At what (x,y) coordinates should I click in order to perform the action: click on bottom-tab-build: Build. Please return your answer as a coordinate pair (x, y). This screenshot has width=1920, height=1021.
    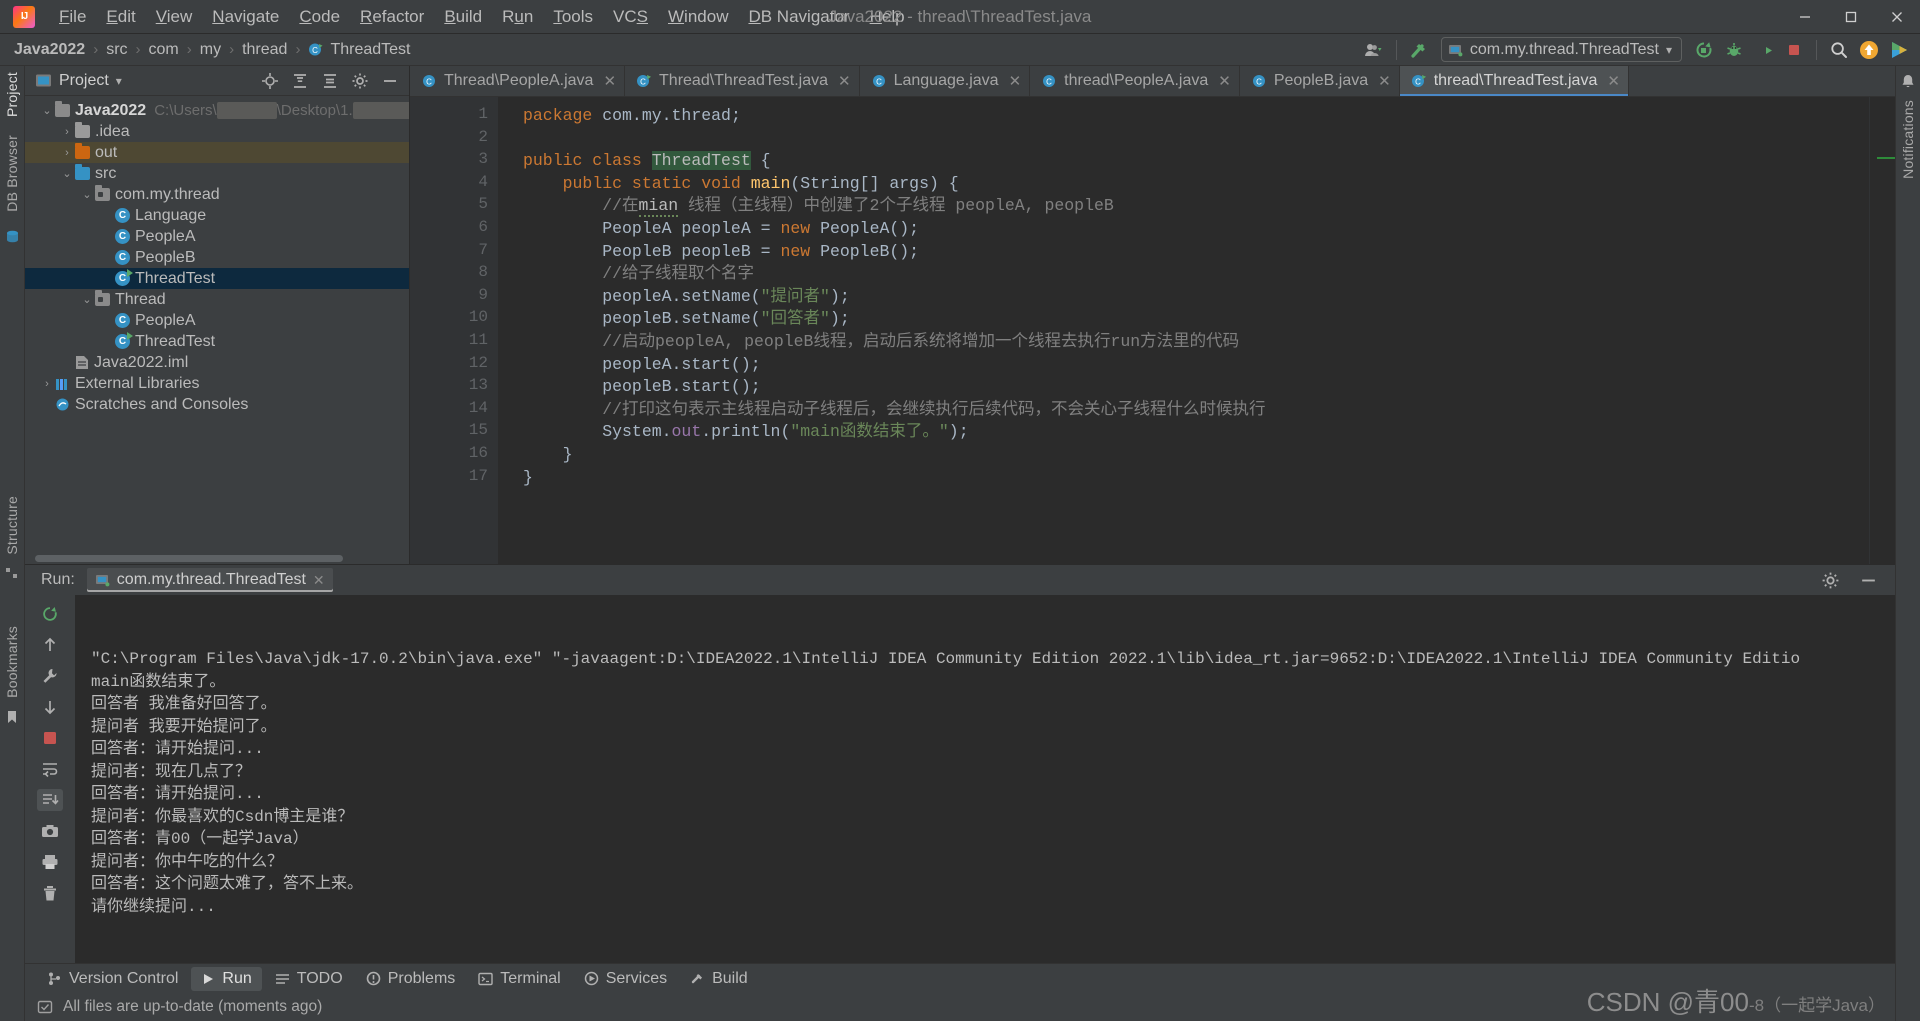
    Looking at the image, I should click on (719, 979).